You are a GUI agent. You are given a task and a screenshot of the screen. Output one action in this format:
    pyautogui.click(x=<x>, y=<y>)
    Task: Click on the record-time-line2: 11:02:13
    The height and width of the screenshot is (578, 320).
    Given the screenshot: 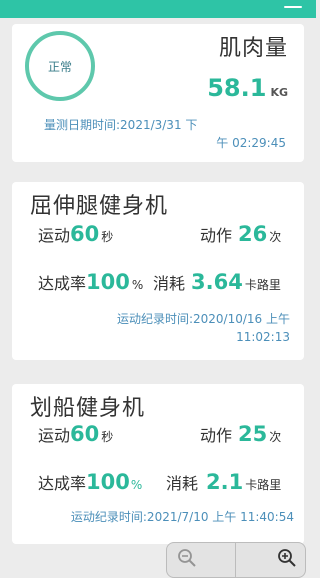 What is the action you would take?
    pyautogui.click(x=263, y=337)
    